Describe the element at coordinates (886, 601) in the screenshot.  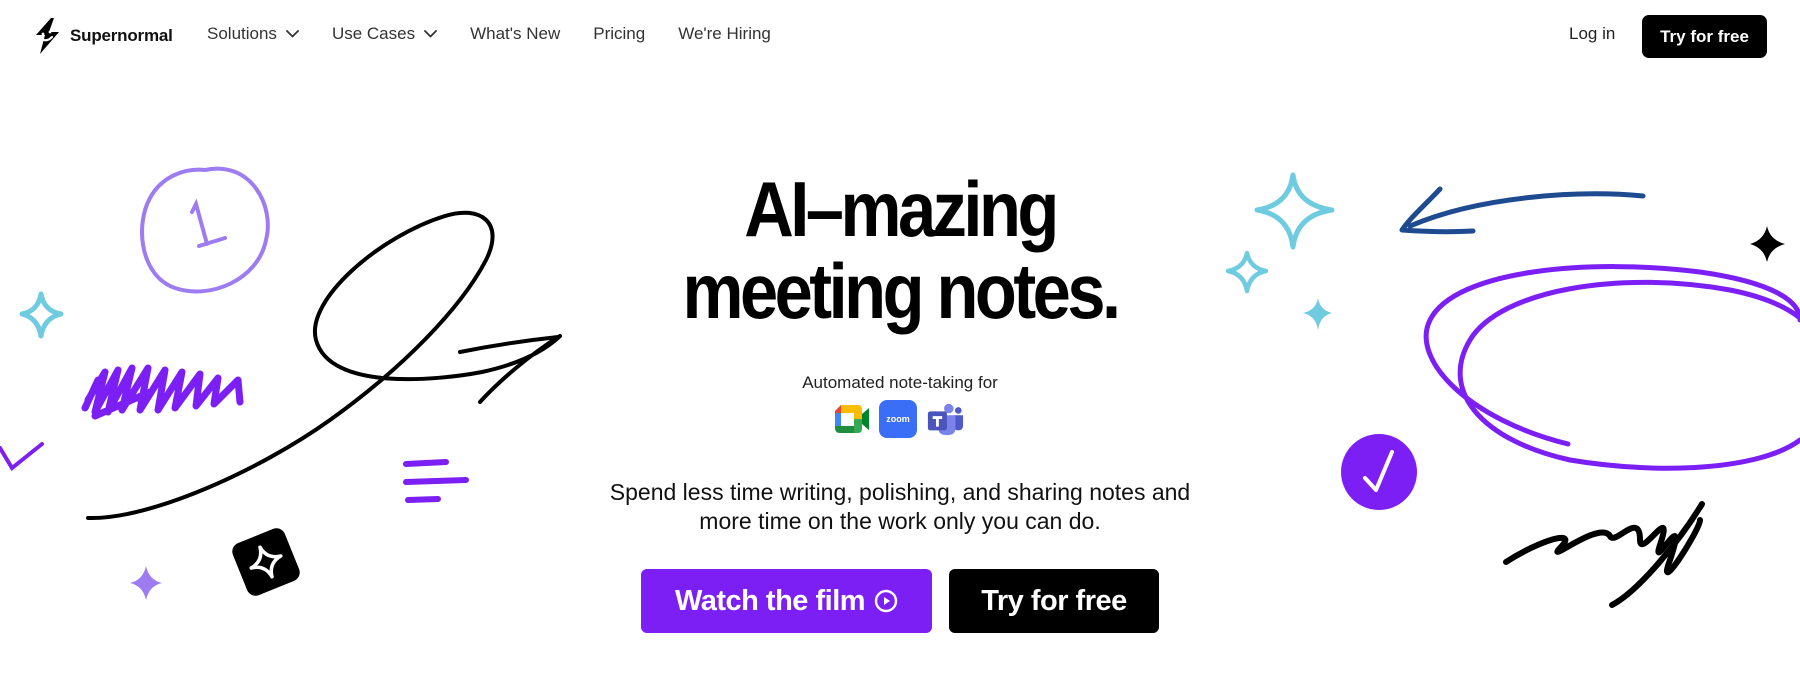
I see `play-circle-icon` at that location.